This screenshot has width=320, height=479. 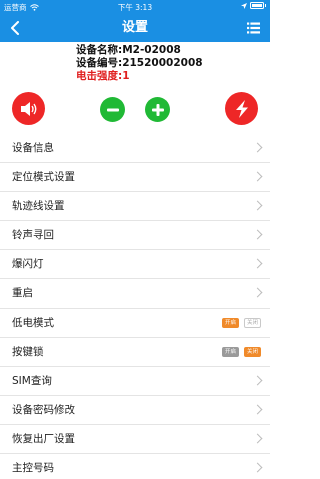 I want to click on key-lock-toggle: 开启 关闭, so click(x=241, y=351).